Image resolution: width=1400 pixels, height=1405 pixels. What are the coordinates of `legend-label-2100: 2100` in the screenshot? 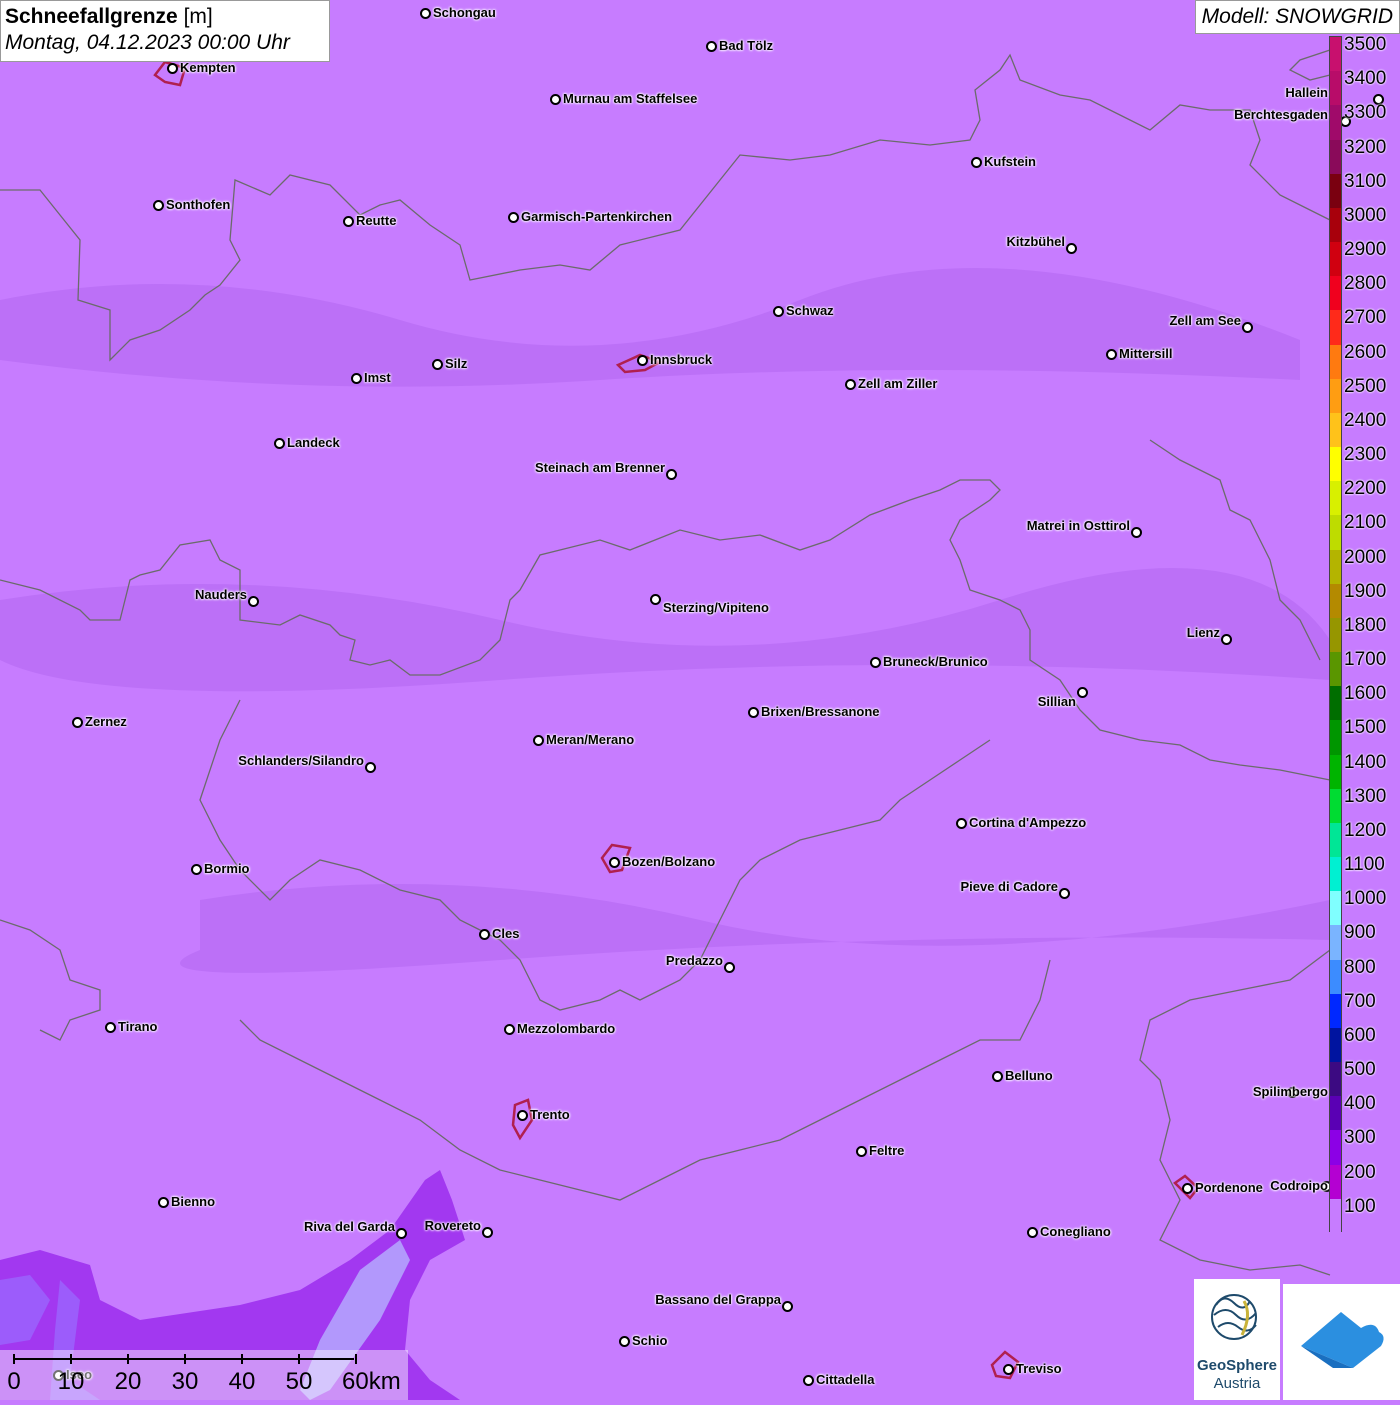 It's located at (1365, 523).